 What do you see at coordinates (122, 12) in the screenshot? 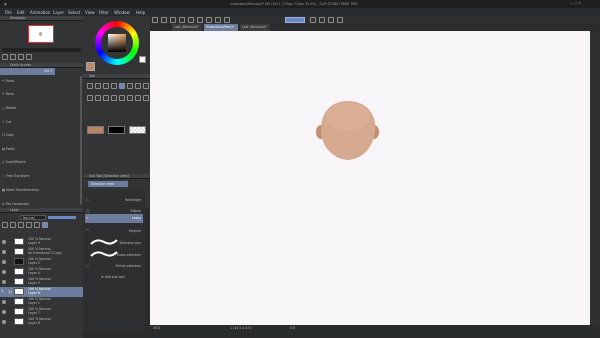
I see `menu-window: Window` at bounding box center [122, 12].